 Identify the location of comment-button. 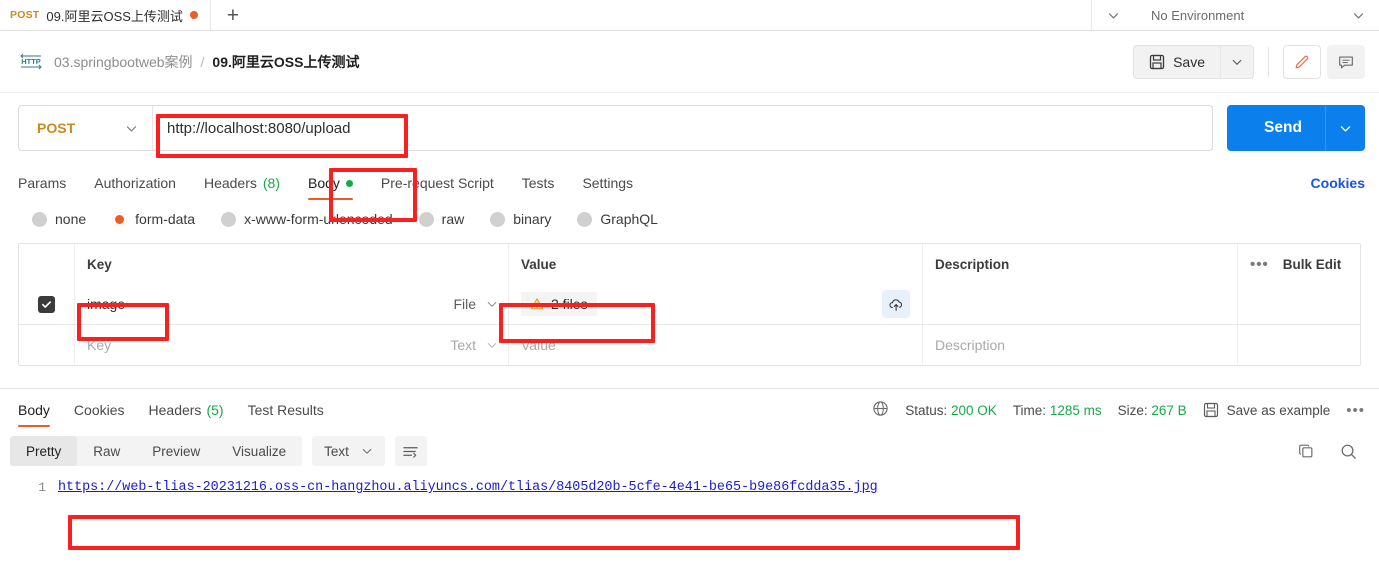
(1346, 61).